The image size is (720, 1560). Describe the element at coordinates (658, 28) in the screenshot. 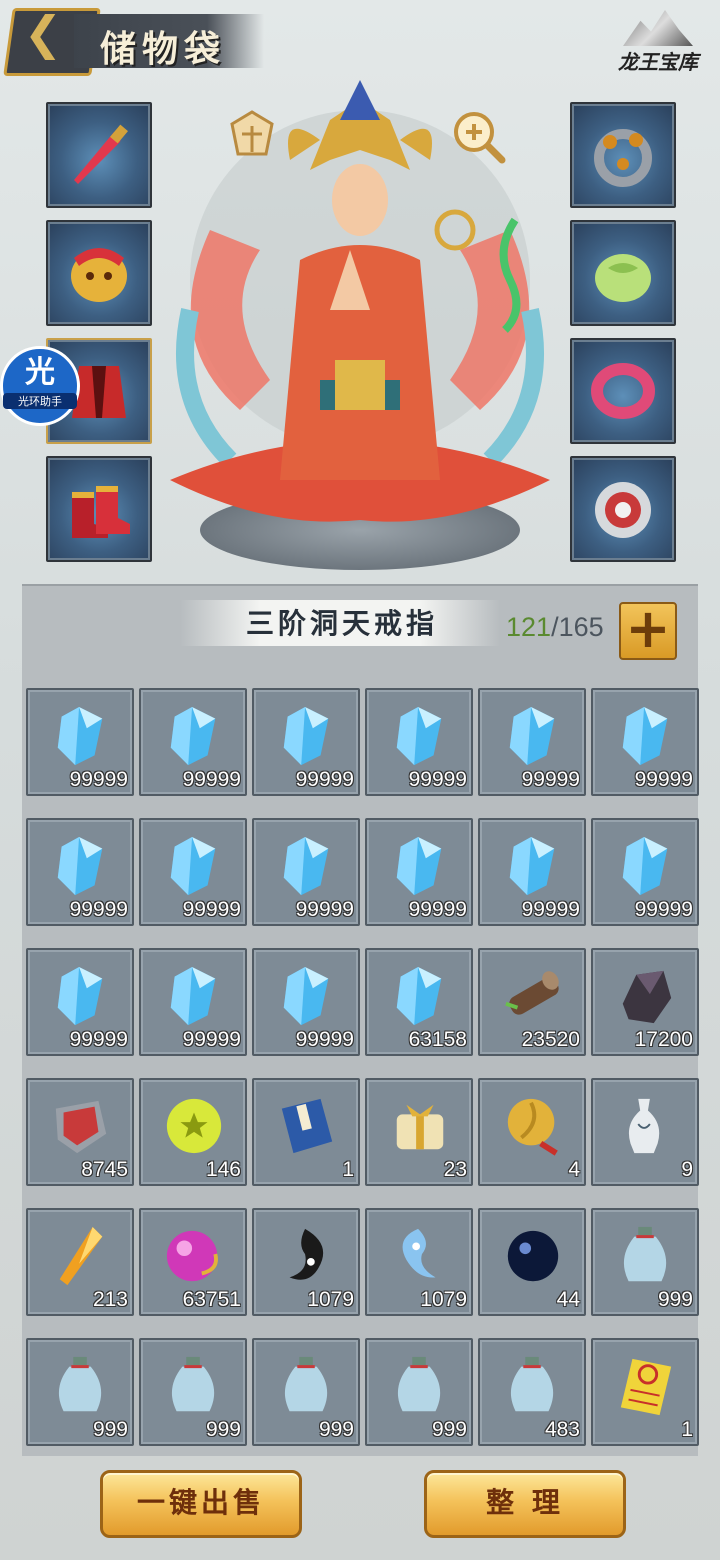

I see `mountain-icon` at that location.